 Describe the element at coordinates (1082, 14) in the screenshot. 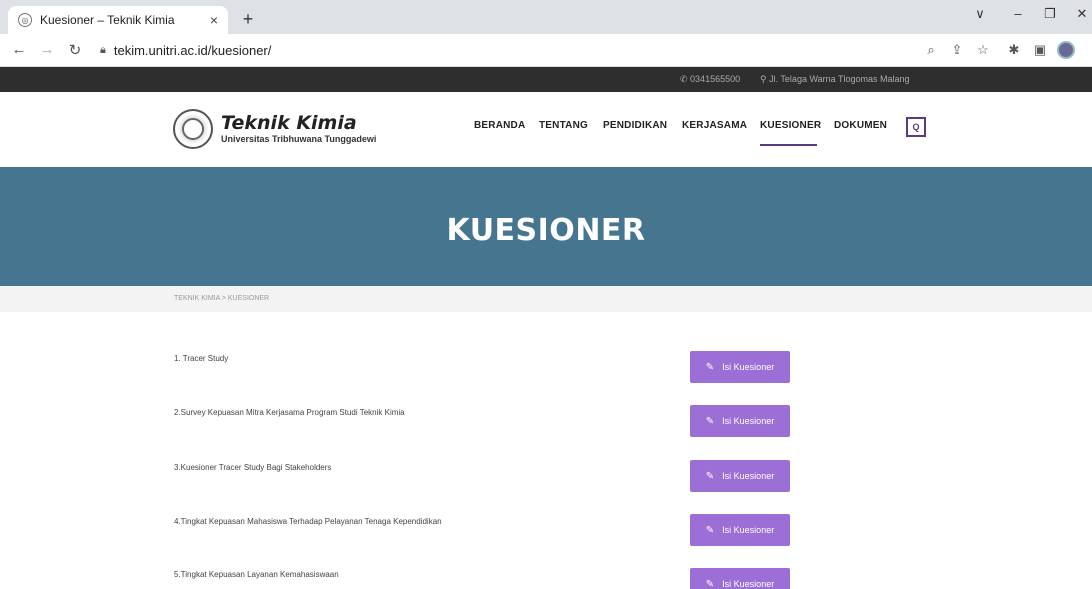

I see `close-window-button: ✕` at that location.